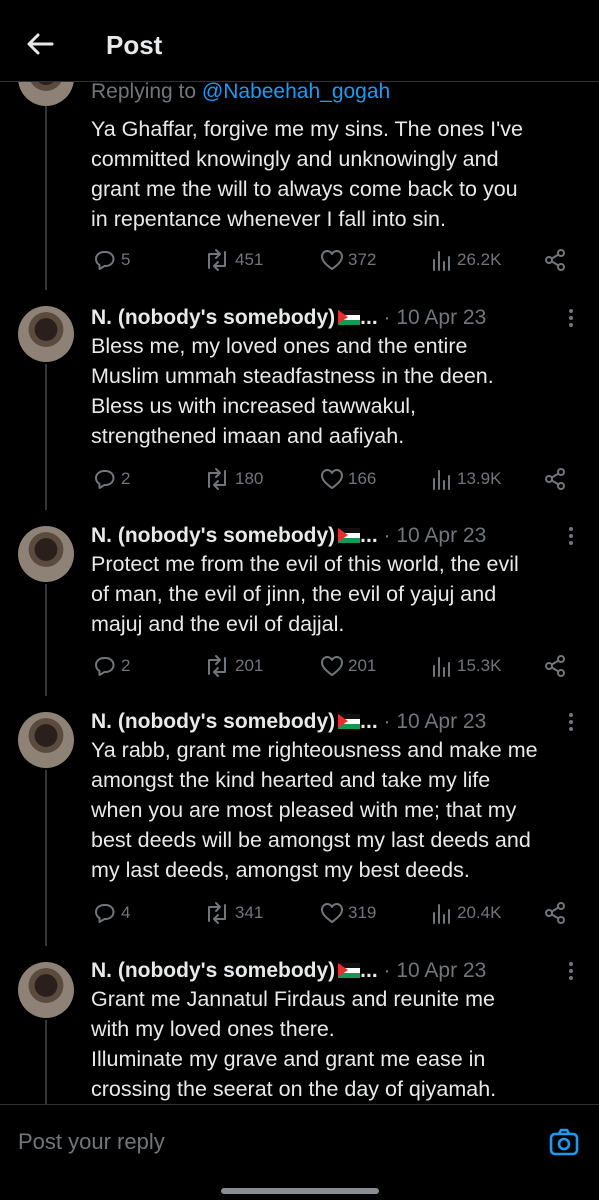 The image size is (599, 1200). I want to click on repost-button: 451, so click(233, 260).